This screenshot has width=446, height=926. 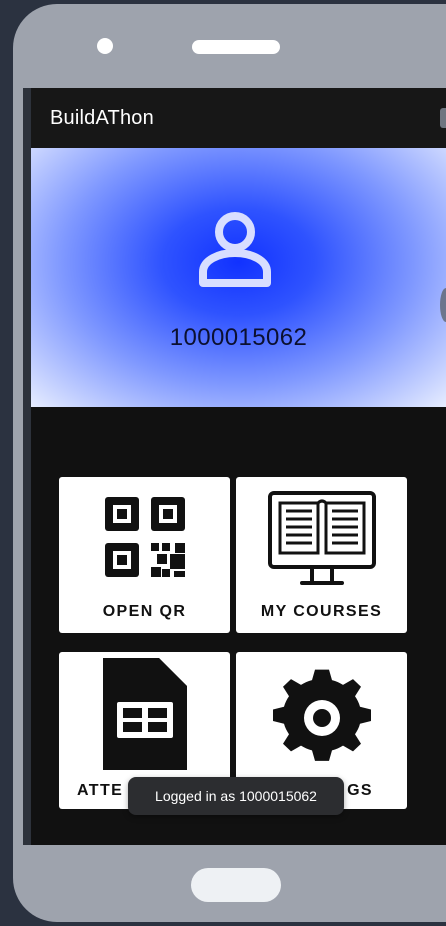 I want to click on screen-left-strip, so click(x=27, y=466).